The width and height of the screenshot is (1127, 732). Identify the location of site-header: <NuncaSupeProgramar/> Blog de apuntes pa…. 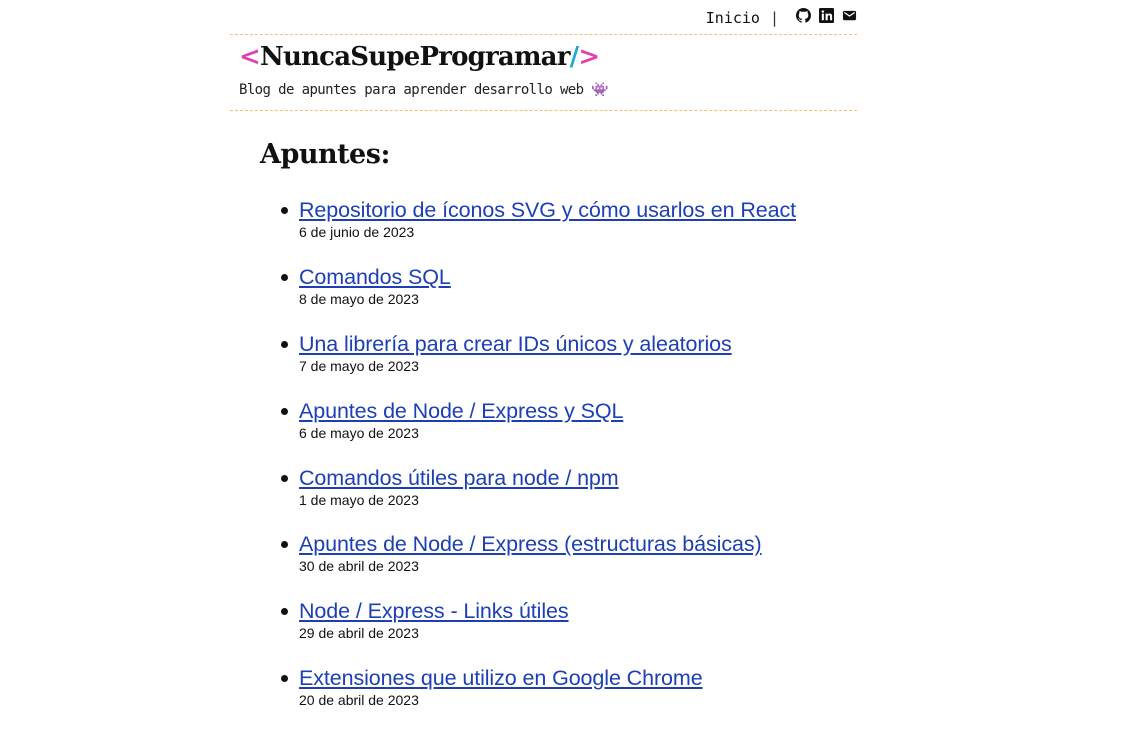
(543, 72).